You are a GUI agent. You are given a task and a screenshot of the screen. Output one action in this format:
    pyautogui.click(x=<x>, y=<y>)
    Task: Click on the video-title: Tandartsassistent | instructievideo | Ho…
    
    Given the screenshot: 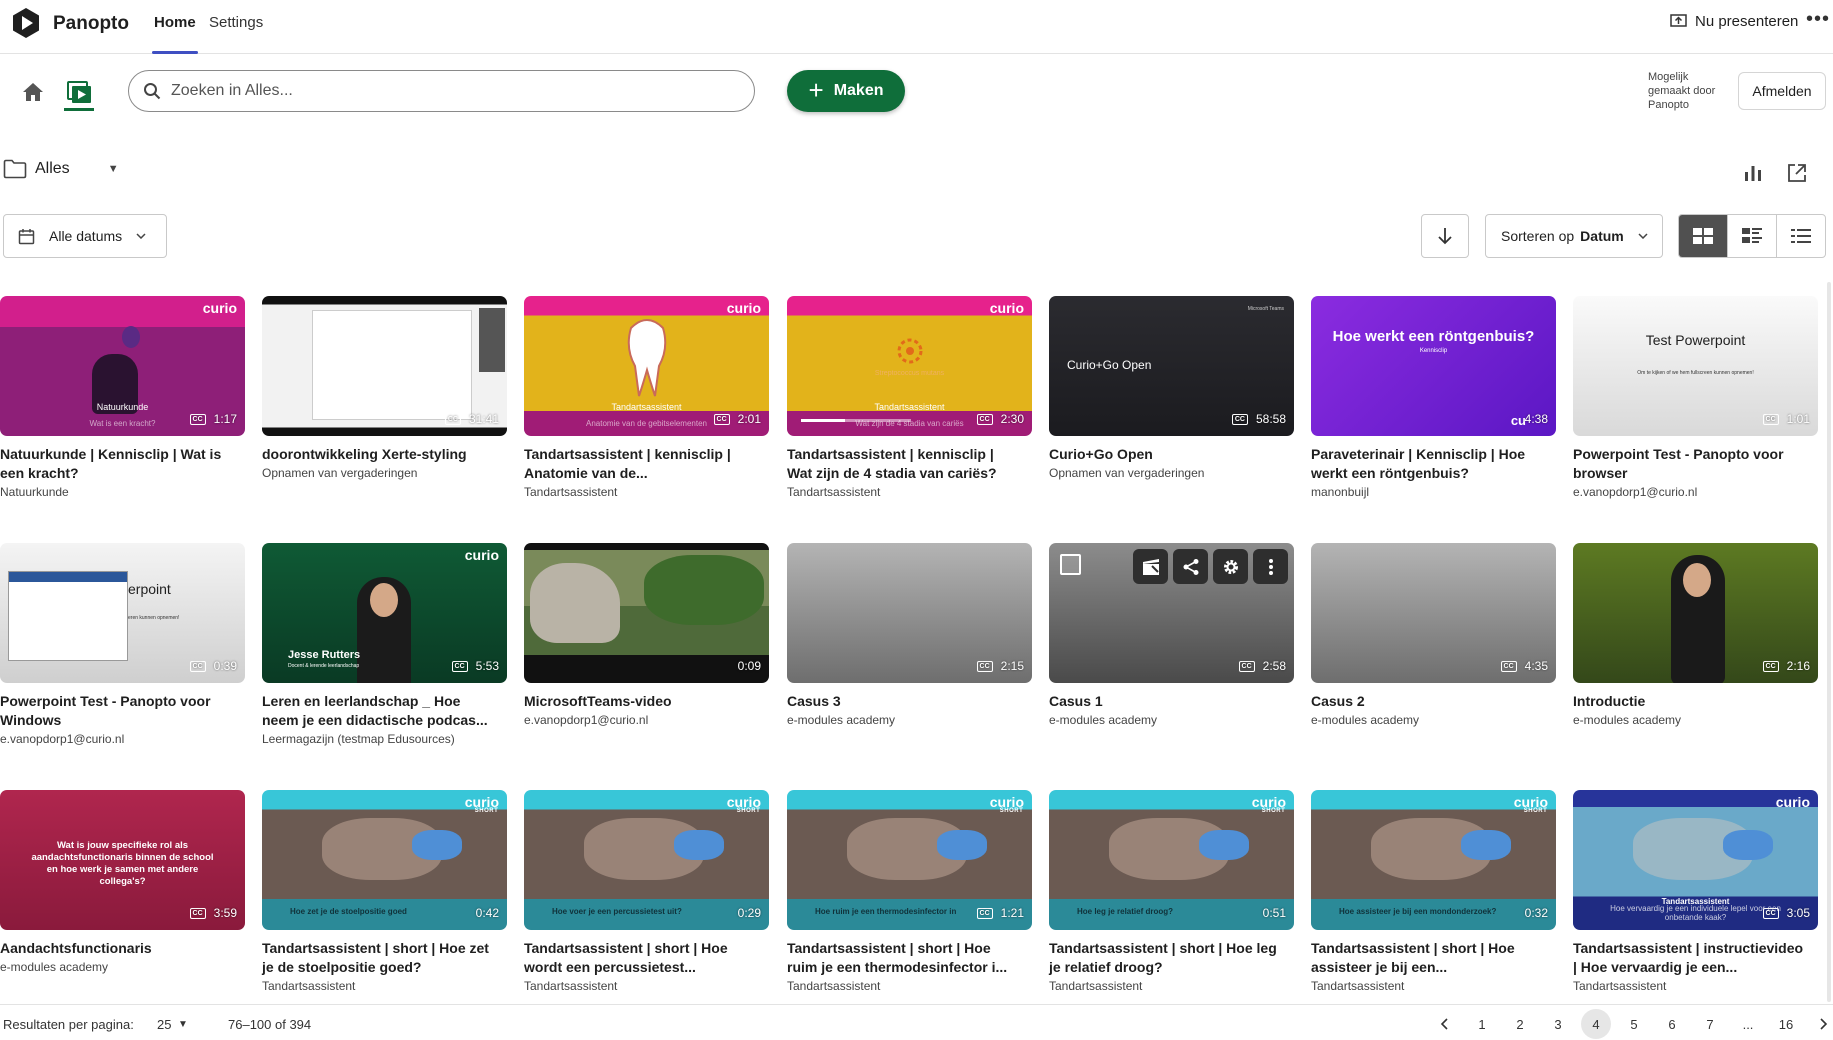 What is the action you would take?
    pyautogui.click(x=1690, y=958)
    